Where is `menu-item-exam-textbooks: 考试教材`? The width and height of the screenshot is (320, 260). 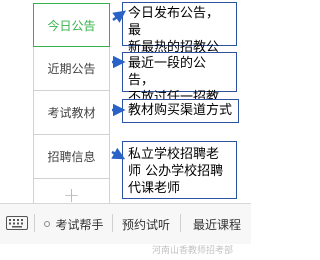
menu-item-exam-textbooks: 考试教材 is located at coordinates (71, 113).